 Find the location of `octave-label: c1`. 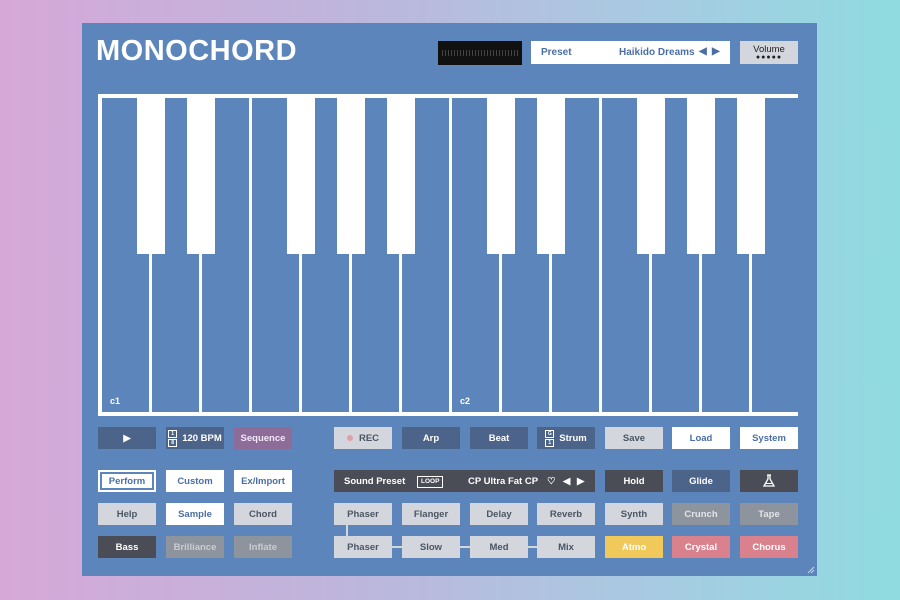

octave-label: c1 is located at coordinates (115, 401).